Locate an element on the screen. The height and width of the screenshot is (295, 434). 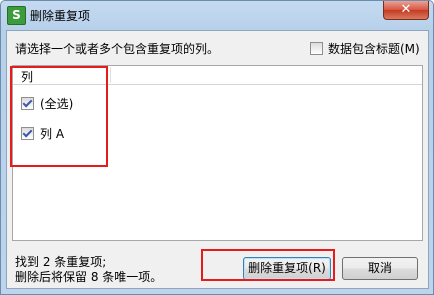
list-item-column-a: 列 A is located at coordinates (42, 133).